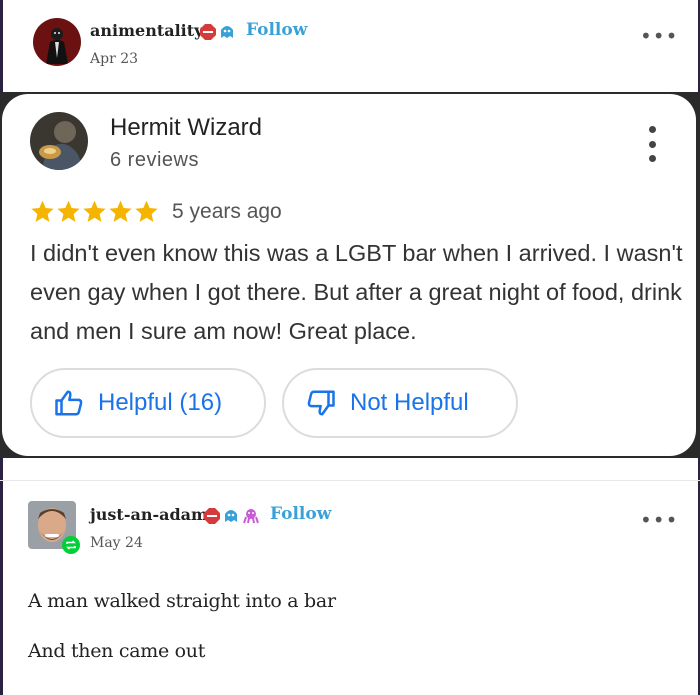 The image size is (700, 695). What do you see at coordinates (350, 40) in the screenshot?
I see `post-header-1: animentality Follow Apr 23 •••` at bounding box center [350, 40].